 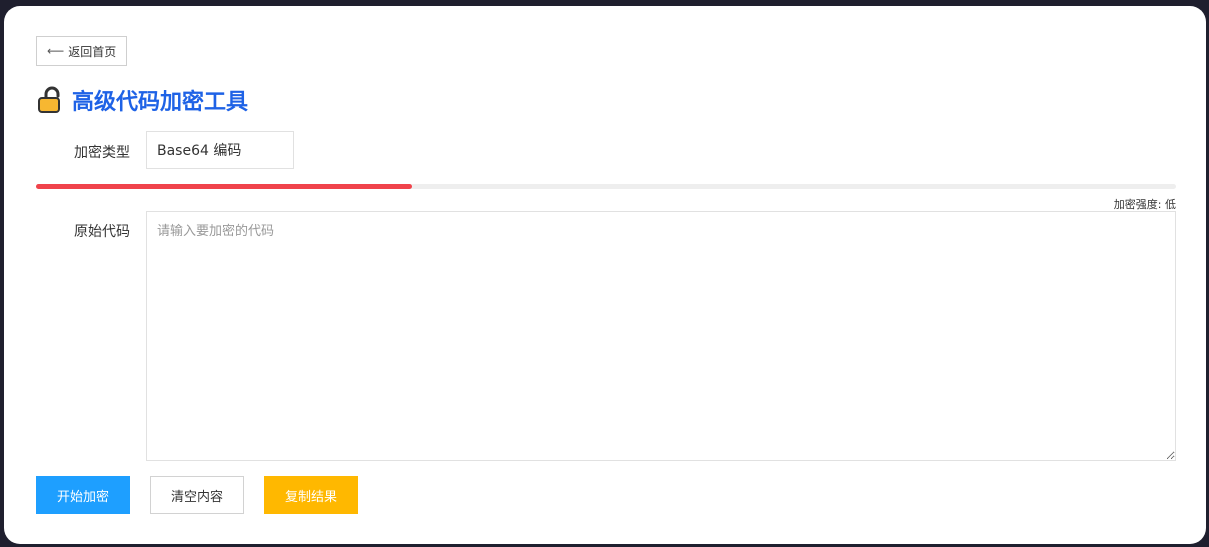 What do you see at coordinates (49, 99) in the screenshot?
I see `lock-icon` at bounding box center [49, 99].